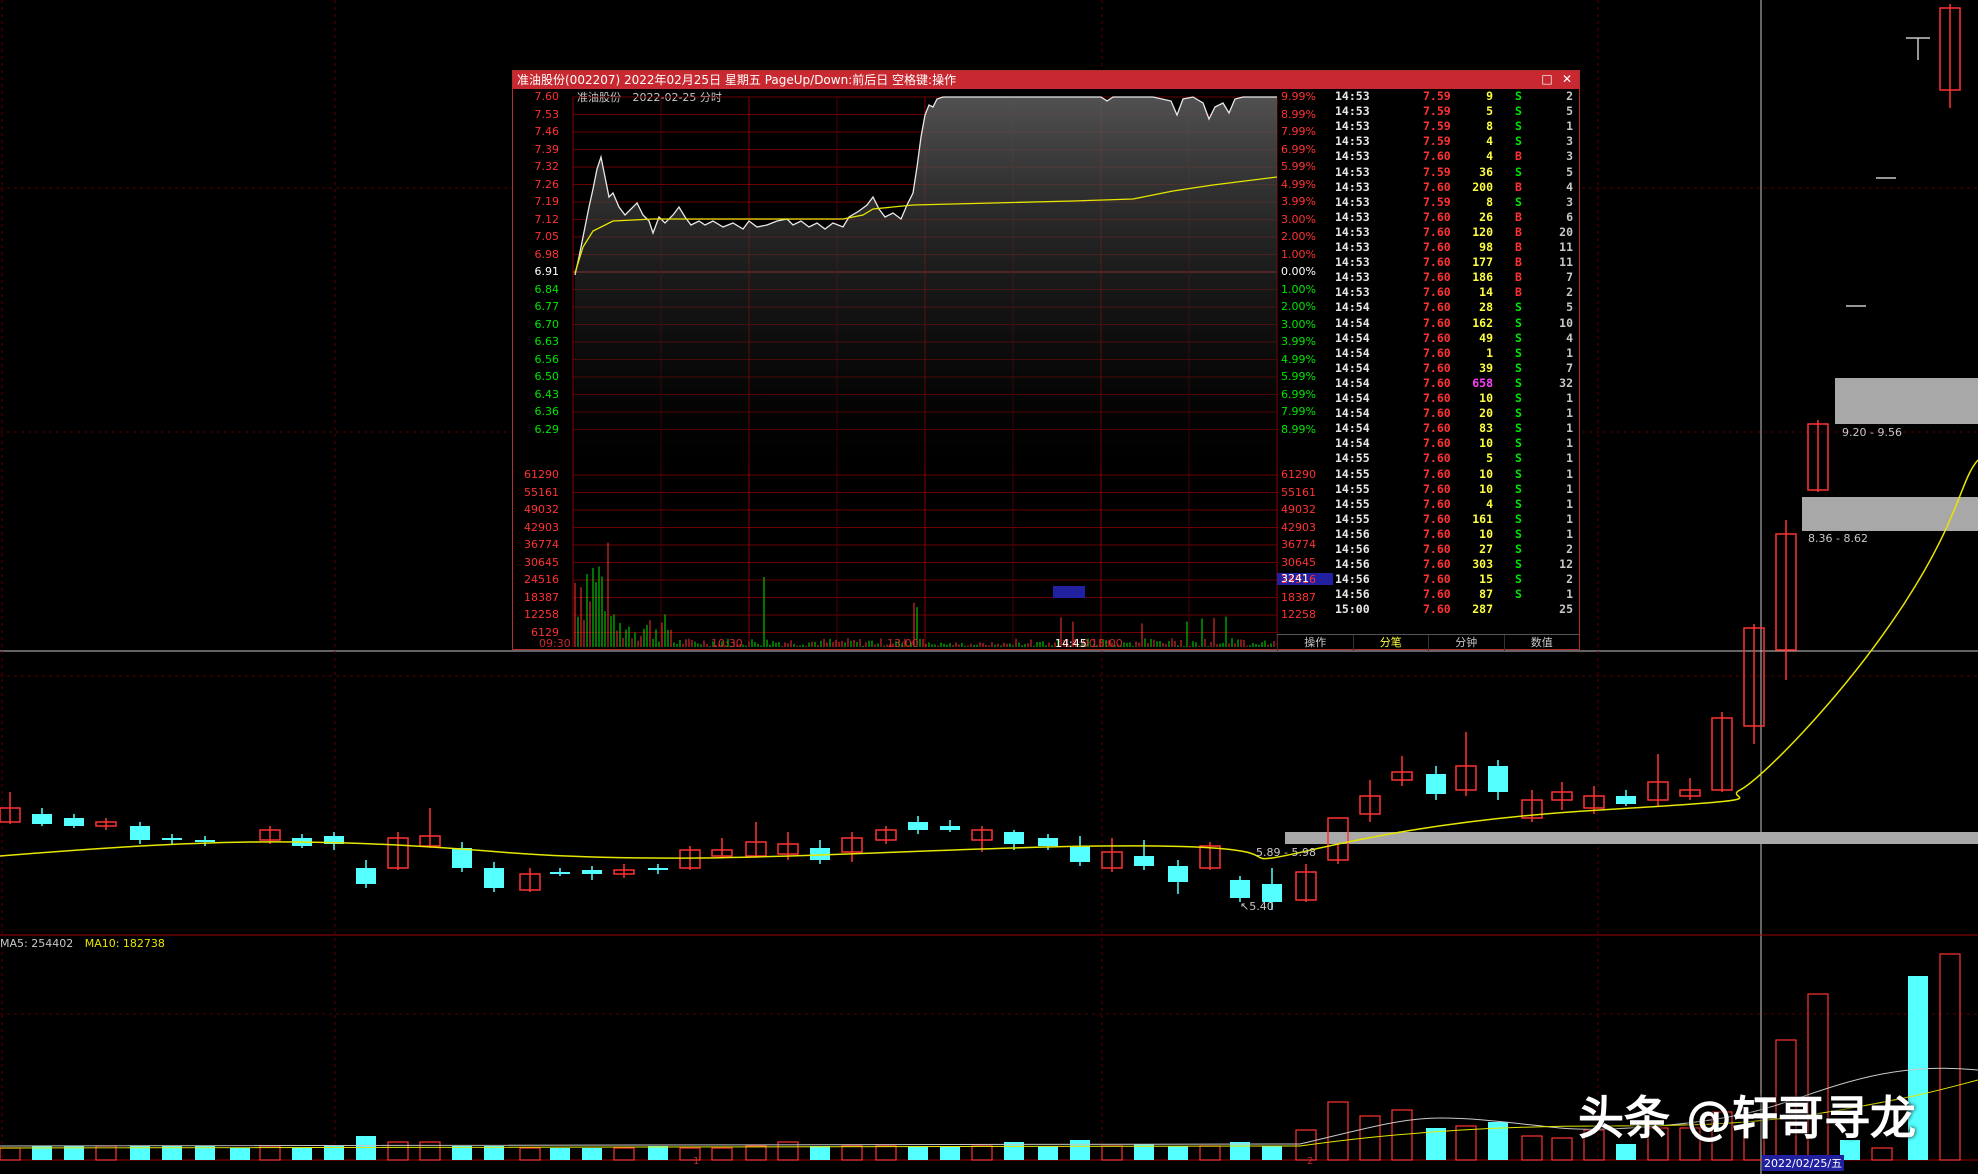 The image size is (1978, 1174). What do you see at coordinates (1390, 643) in the screenshot?
I see `tab-ticks: 分笔` at bounding box center [1390, 643].